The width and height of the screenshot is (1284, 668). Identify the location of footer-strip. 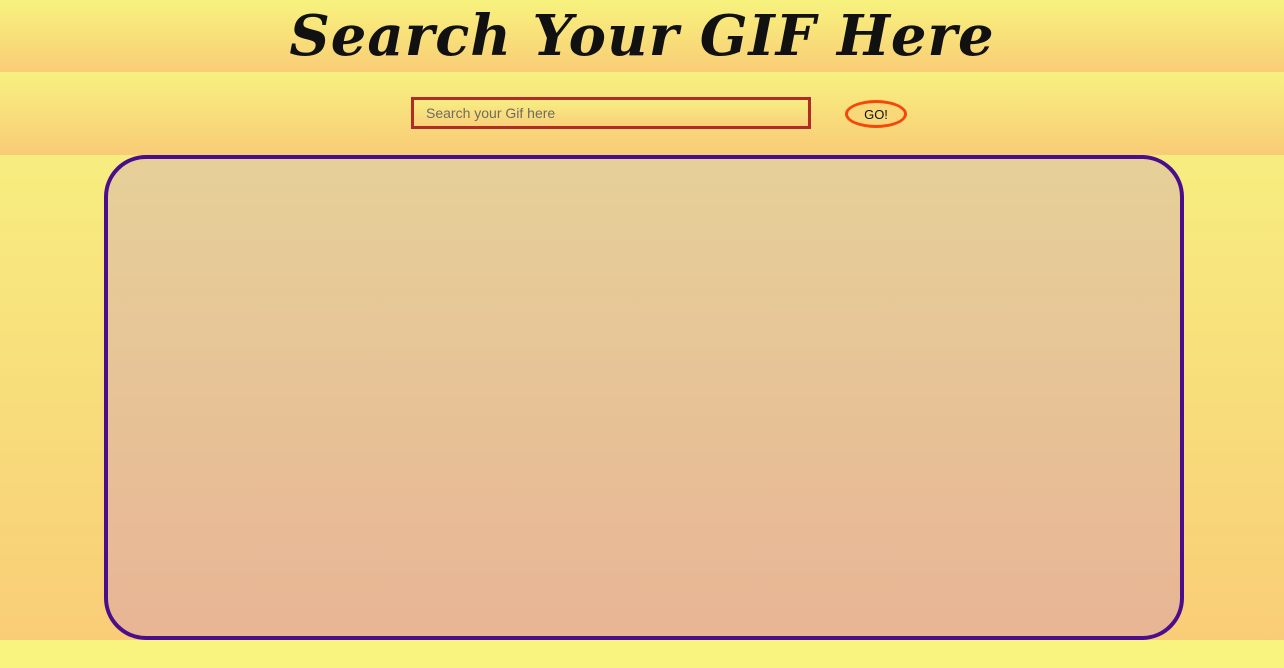
(642, 654).